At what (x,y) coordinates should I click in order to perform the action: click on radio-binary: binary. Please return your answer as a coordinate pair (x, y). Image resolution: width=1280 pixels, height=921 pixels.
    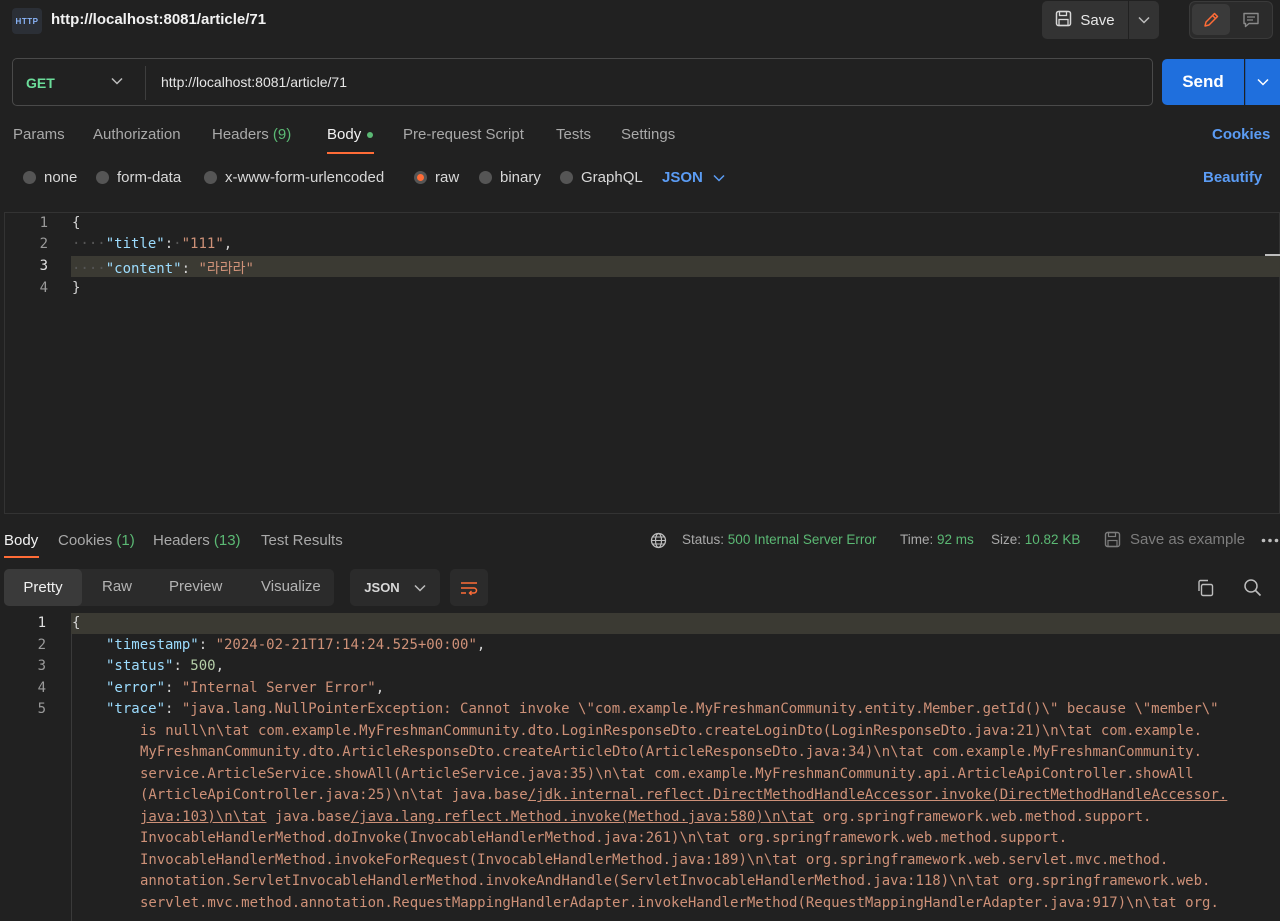
    Looking at the image, I should click on (510, 177).